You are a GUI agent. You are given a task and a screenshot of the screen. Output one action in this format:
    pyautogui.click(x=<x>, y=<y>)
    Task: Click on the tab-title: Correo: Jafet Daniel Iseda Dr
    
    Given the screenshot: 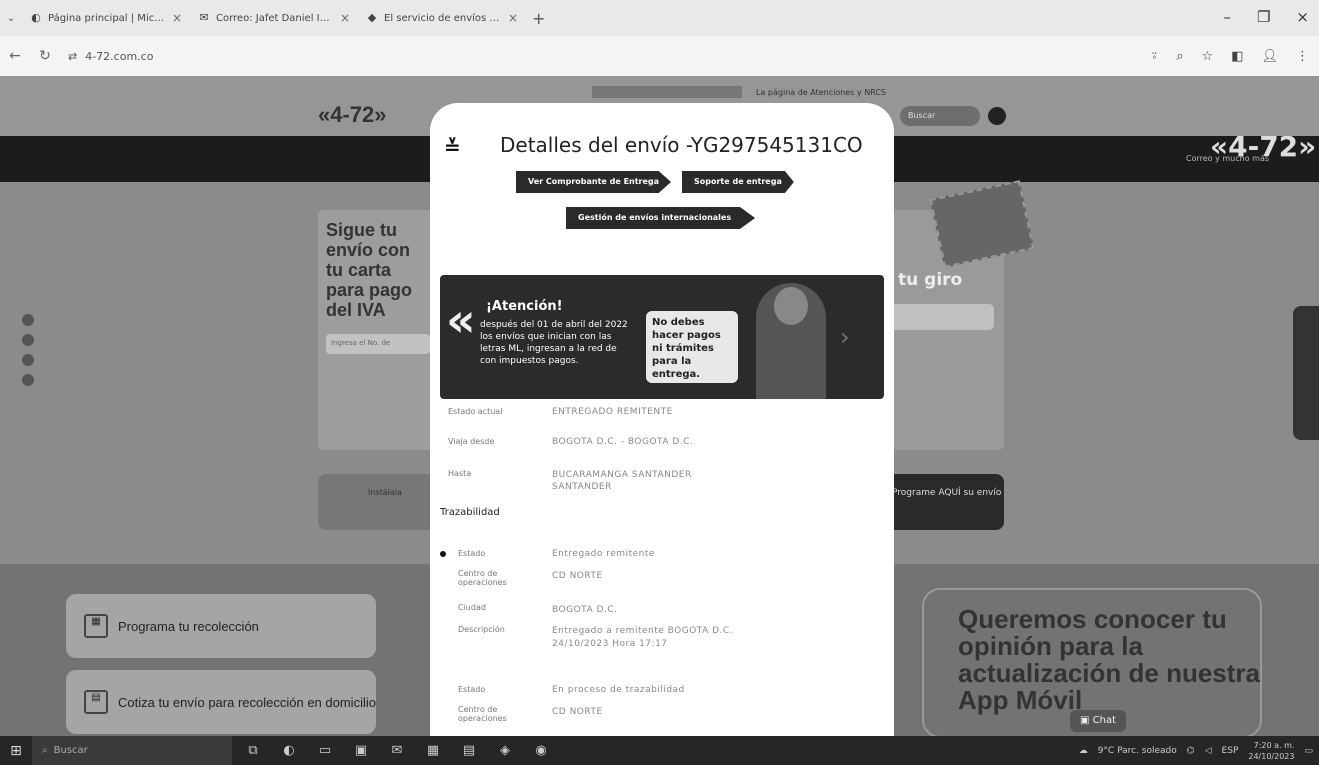 What is the action you would take?
    pyautogui.click(x=275, y=18)
    